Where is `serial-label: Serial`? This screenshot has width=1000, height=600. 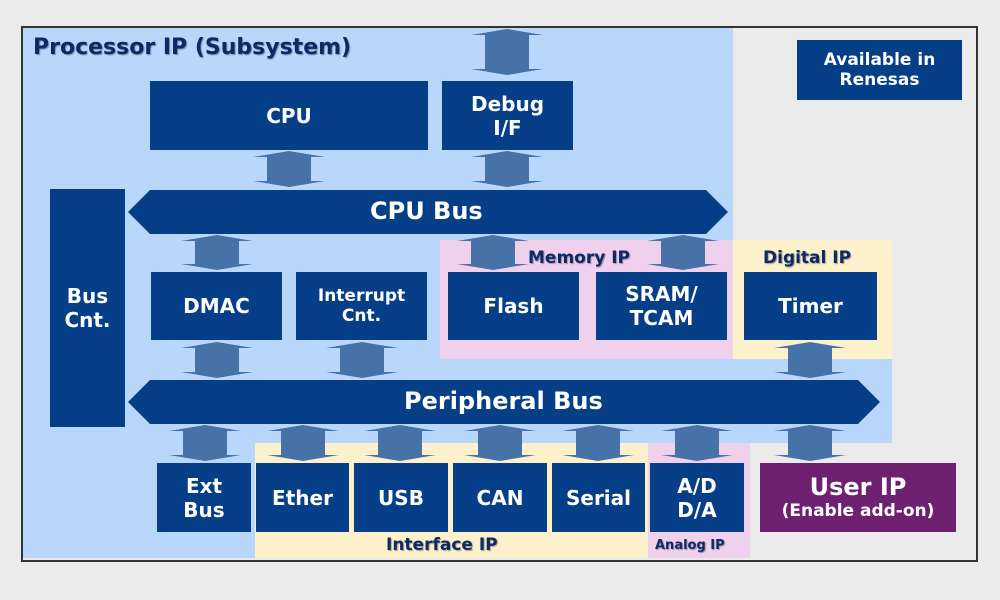 serial-label: Serial is located at coordinates (598, 497).